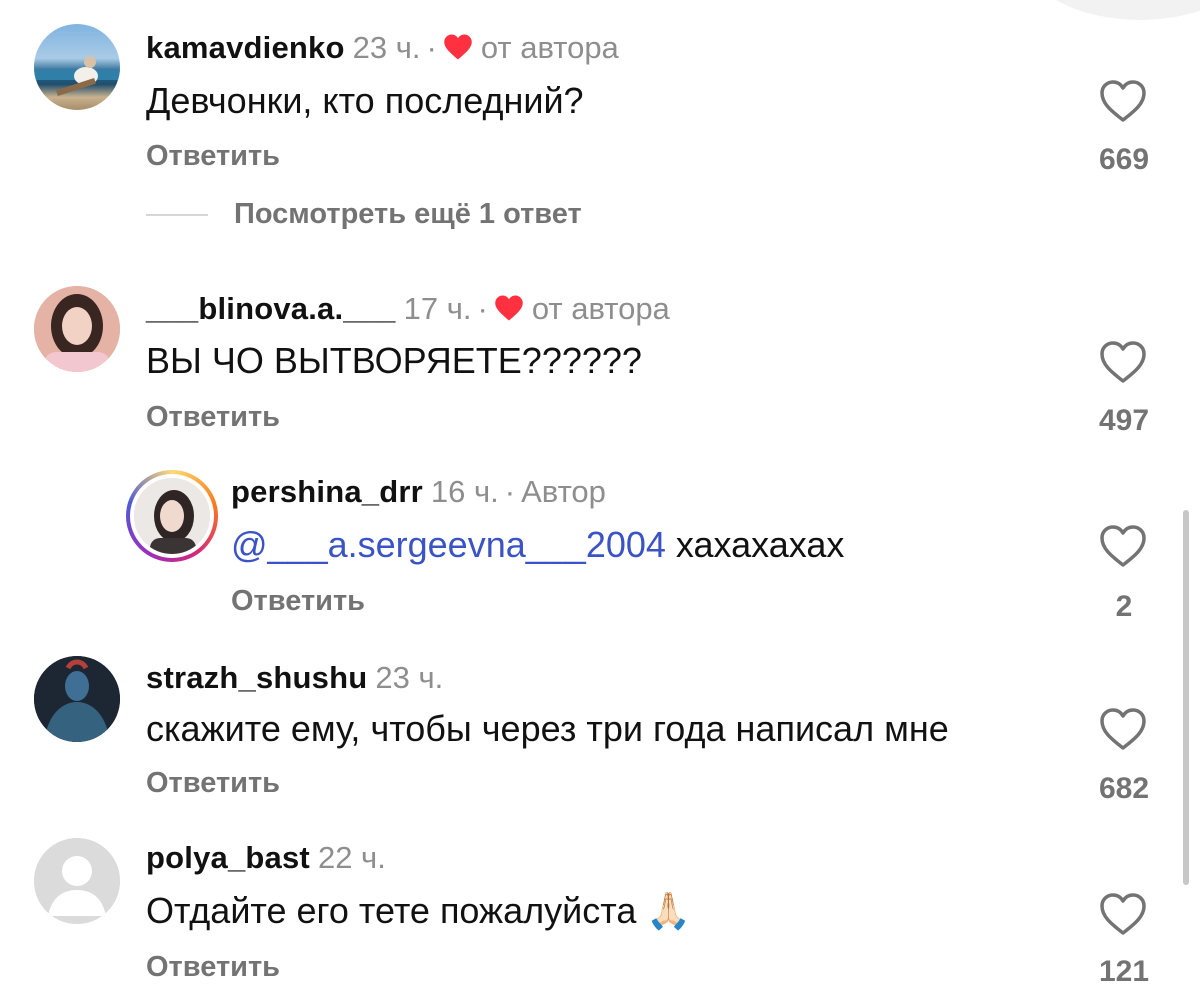 This screenshot has width=1200, height=989. I want to click on view-more-replies: Посмотреть ещё 1 ответ, so click(364, 214).